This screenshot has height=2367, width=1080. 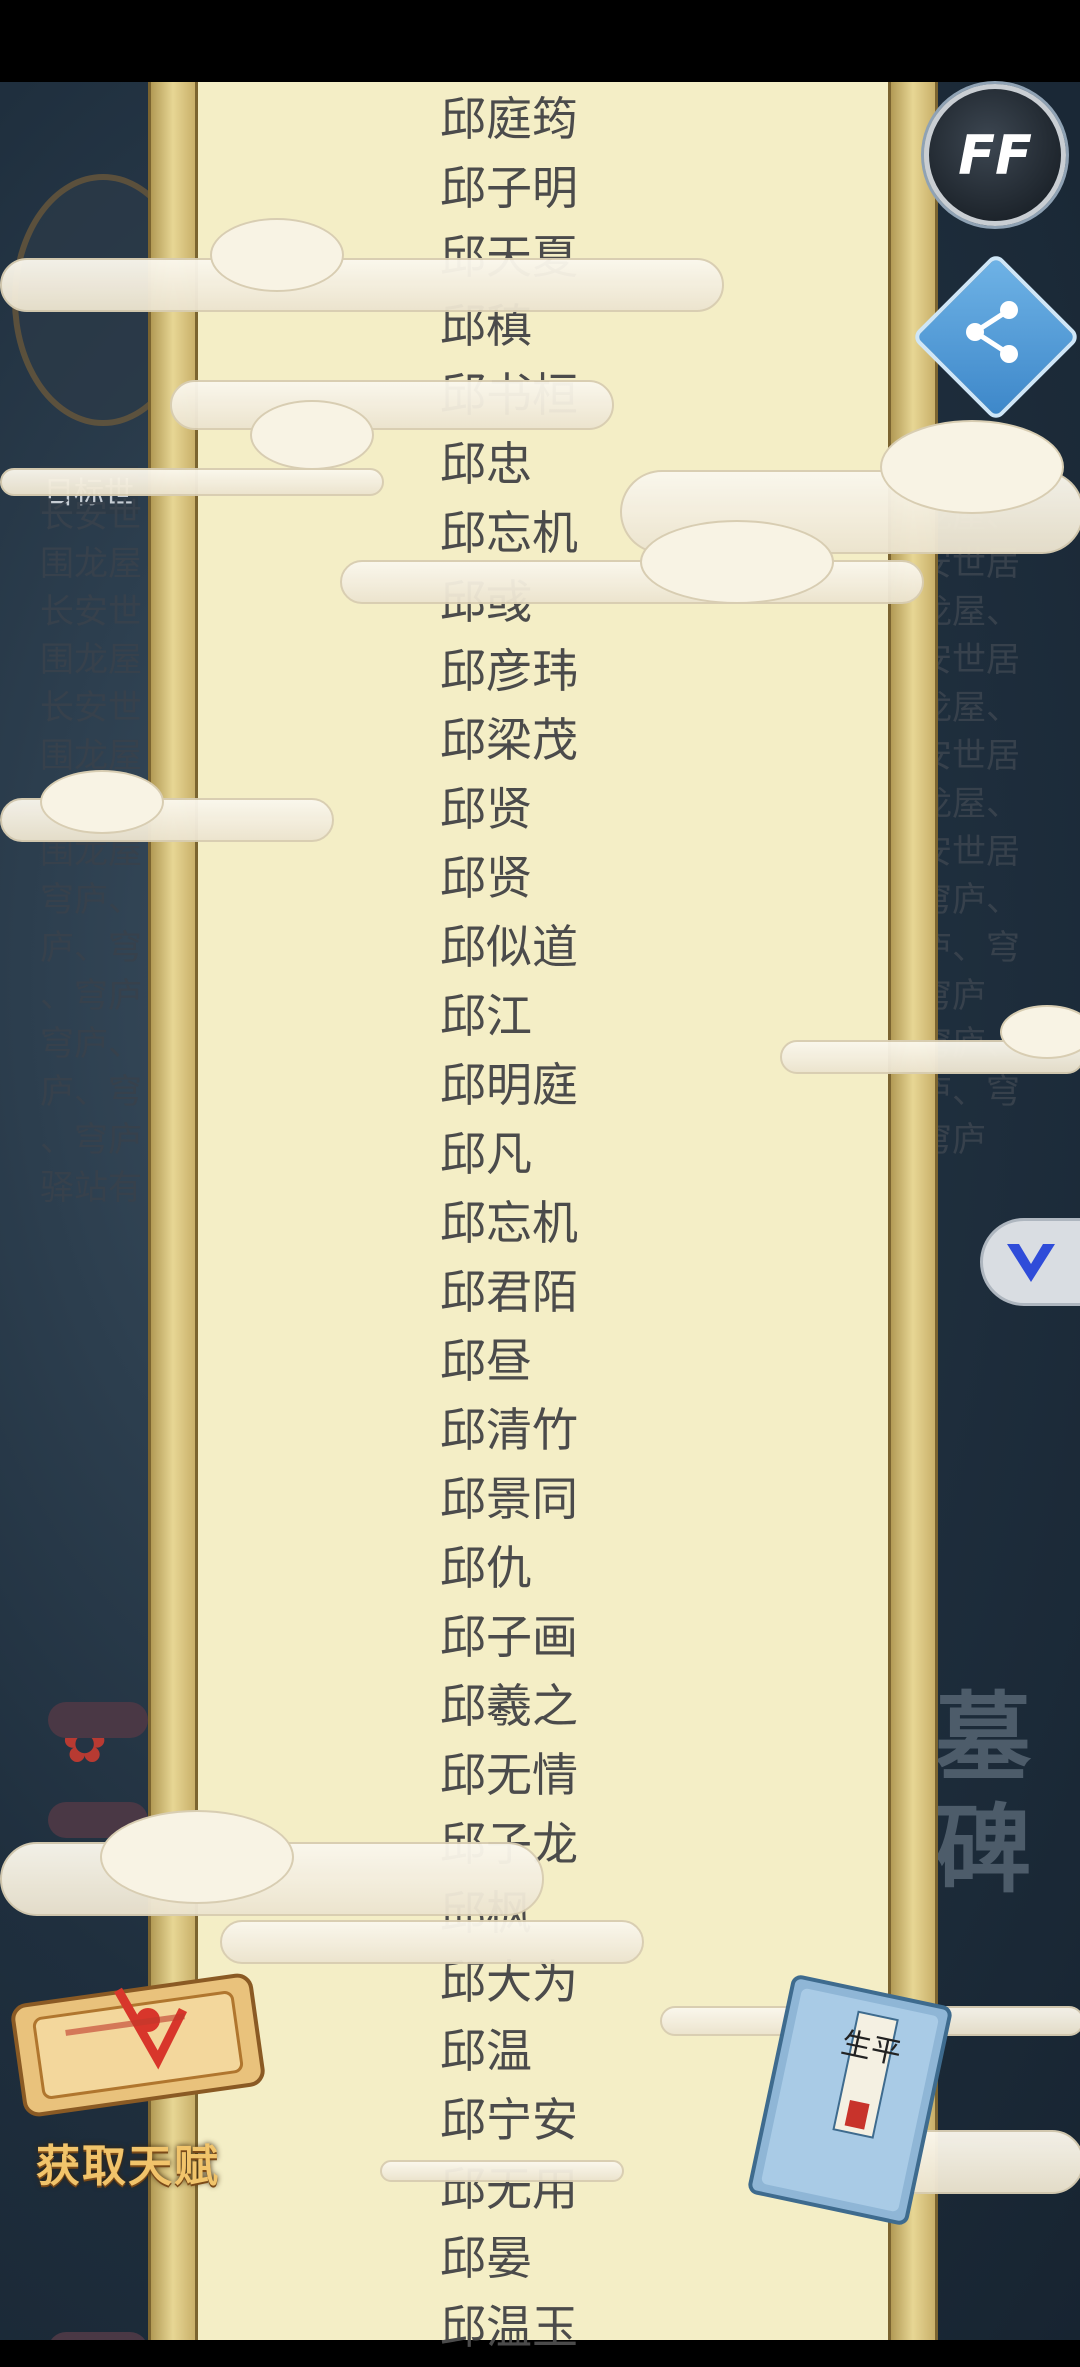 What do you see at coordinates (509, 2327) in the screenshot?
I see `name-list-item: 邱温玉` at bounding box center [509, 2327].